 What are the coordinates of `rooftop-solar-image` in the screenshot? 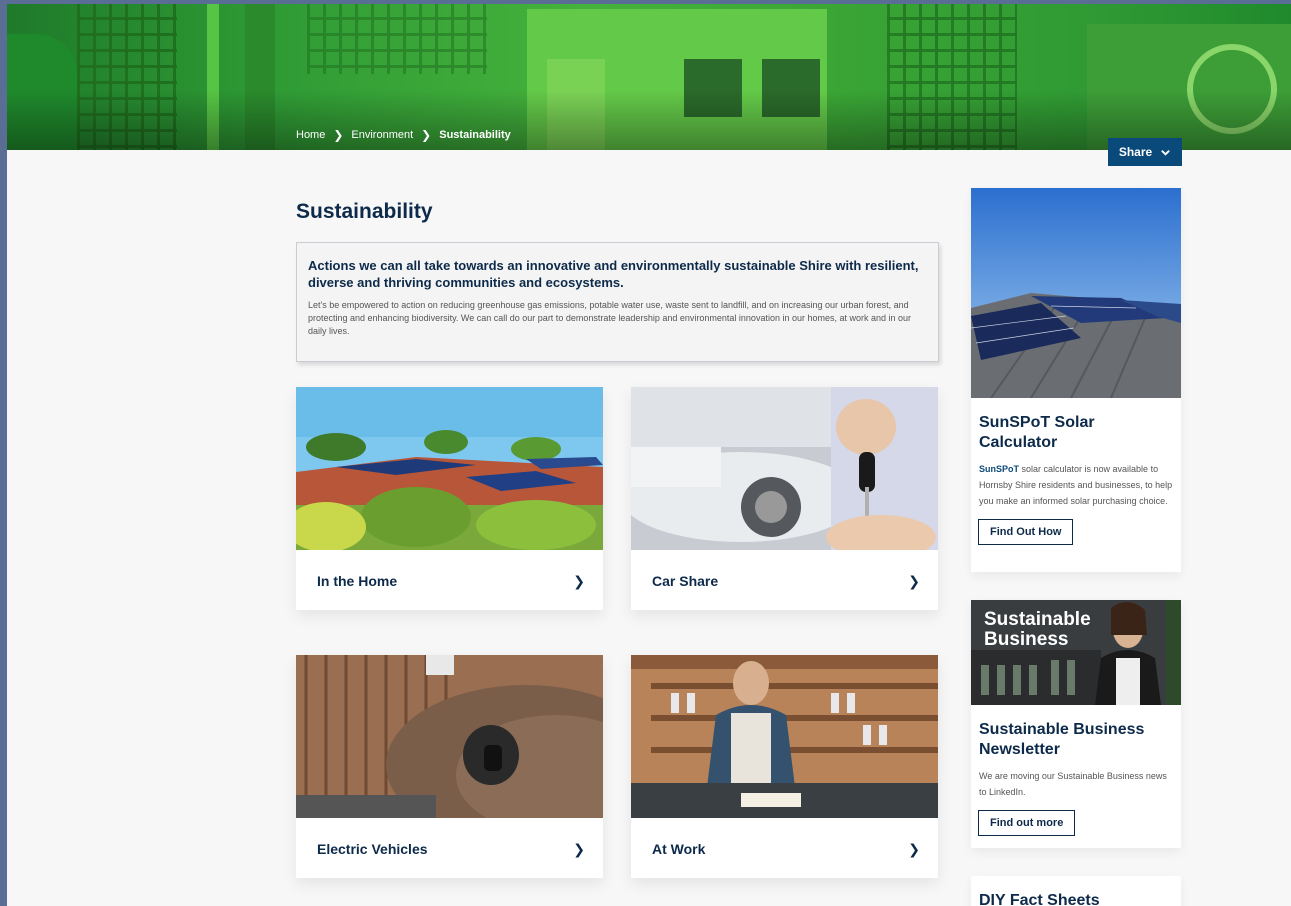 It's located at (449, 468).